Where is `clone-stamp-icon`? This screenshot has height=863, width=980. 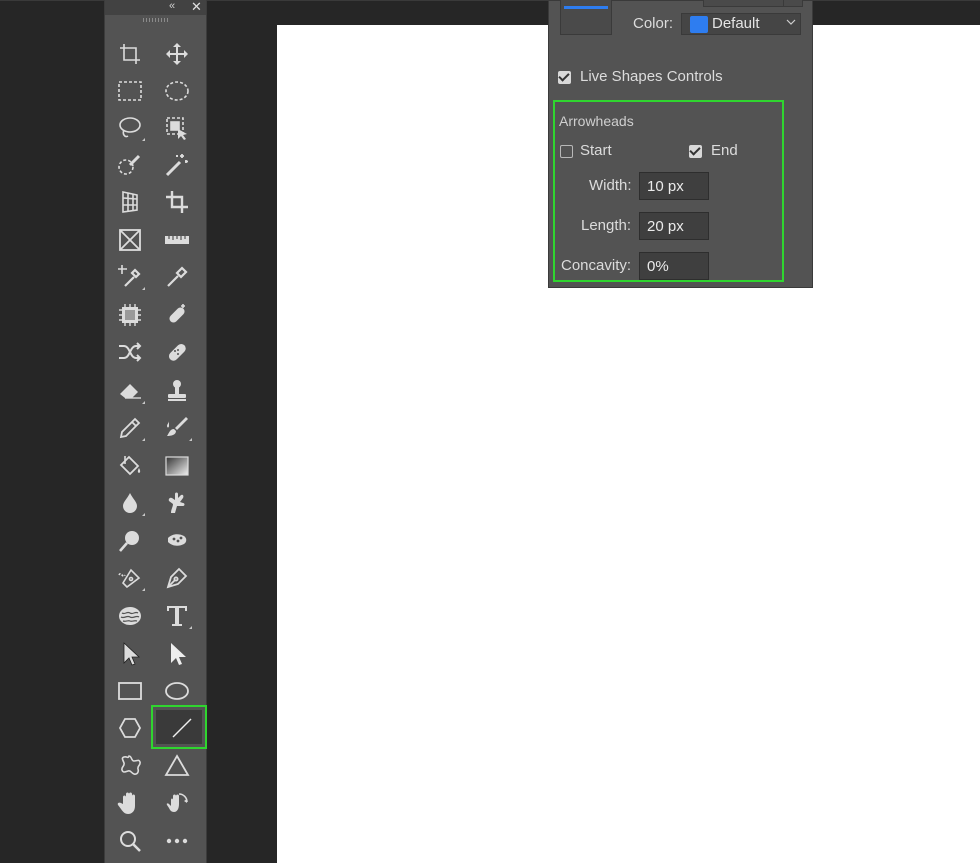
clone-stamp-icon is located at coordinates (177, 391).